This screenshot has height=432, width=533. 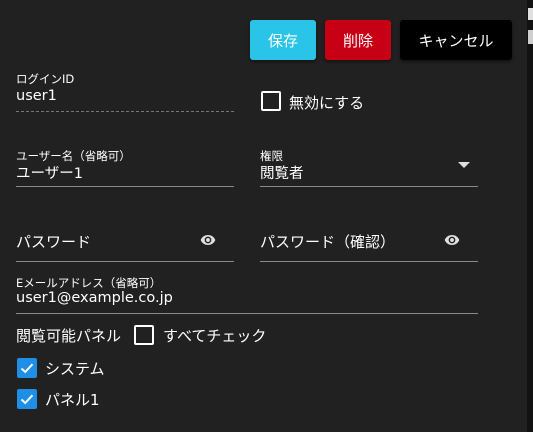 What do you see at coordinates (94, 298) in the screenshot?
I see `email-value: user1@example.co.jp` at bounding box center [94, 298].